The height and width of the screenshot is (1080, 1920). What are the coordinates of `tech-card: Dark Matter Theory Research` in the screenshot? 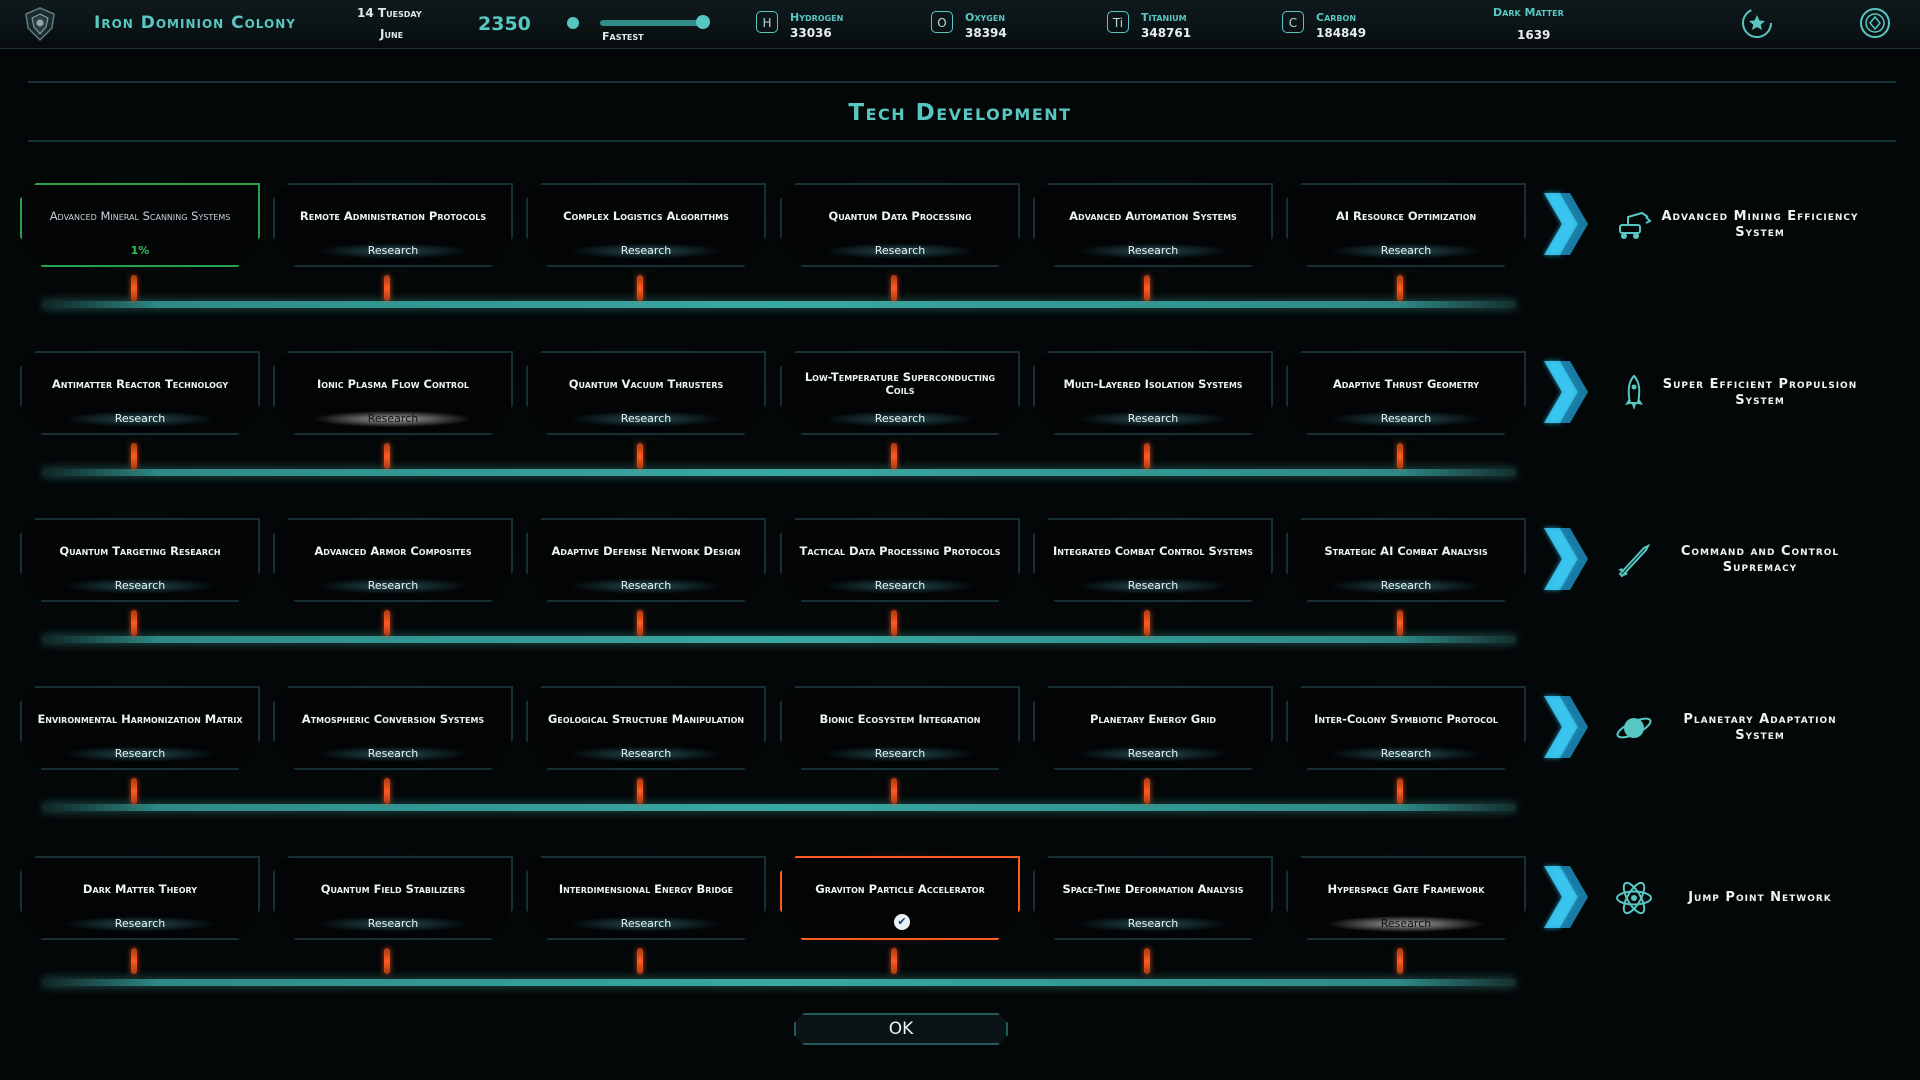 It's located at (140, 898).